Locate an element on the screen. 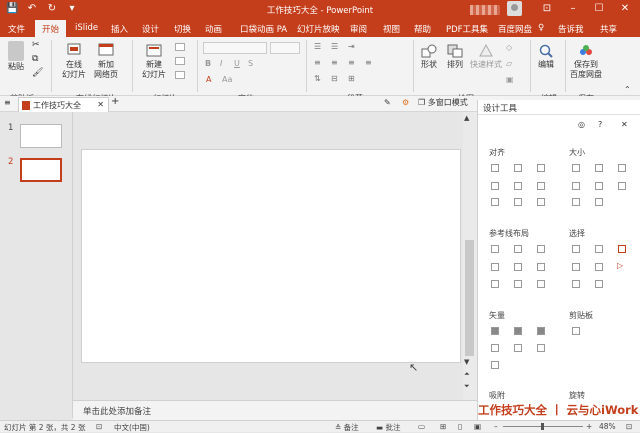 This screenshot has height=433, width=640. font-size-select is located at coordinates (285, 48).